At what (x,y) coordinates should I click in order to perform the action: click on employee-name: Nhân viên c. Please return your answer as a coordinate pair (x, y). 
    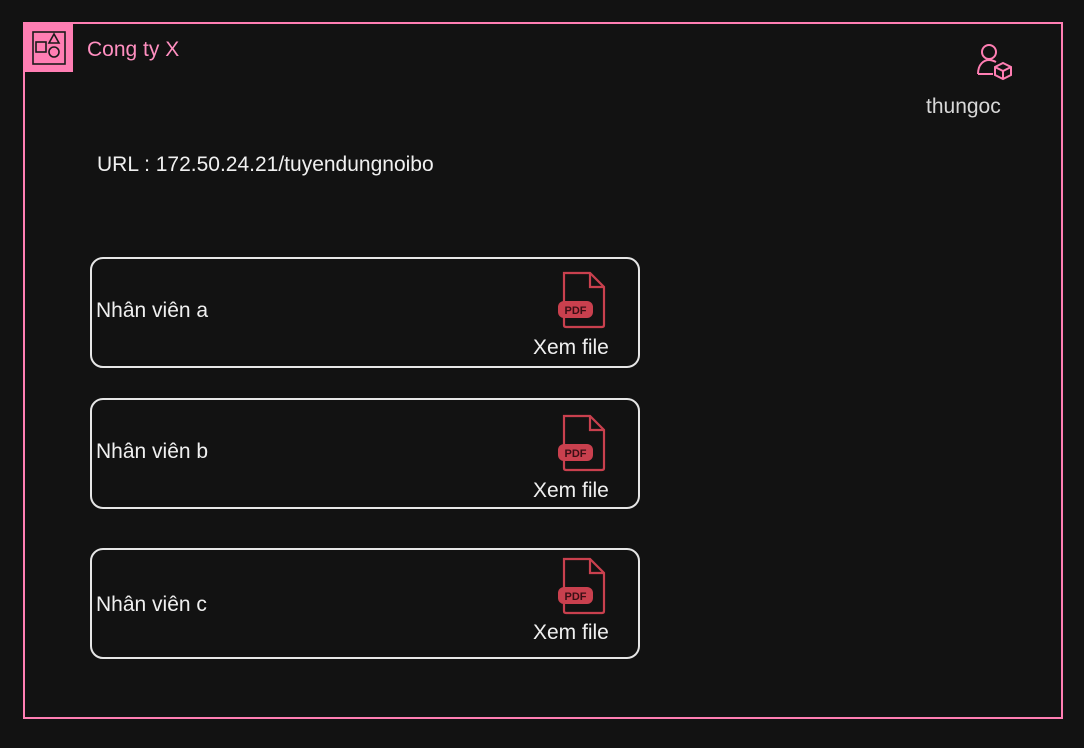
    Looking at the image, I should click on (151, 604).